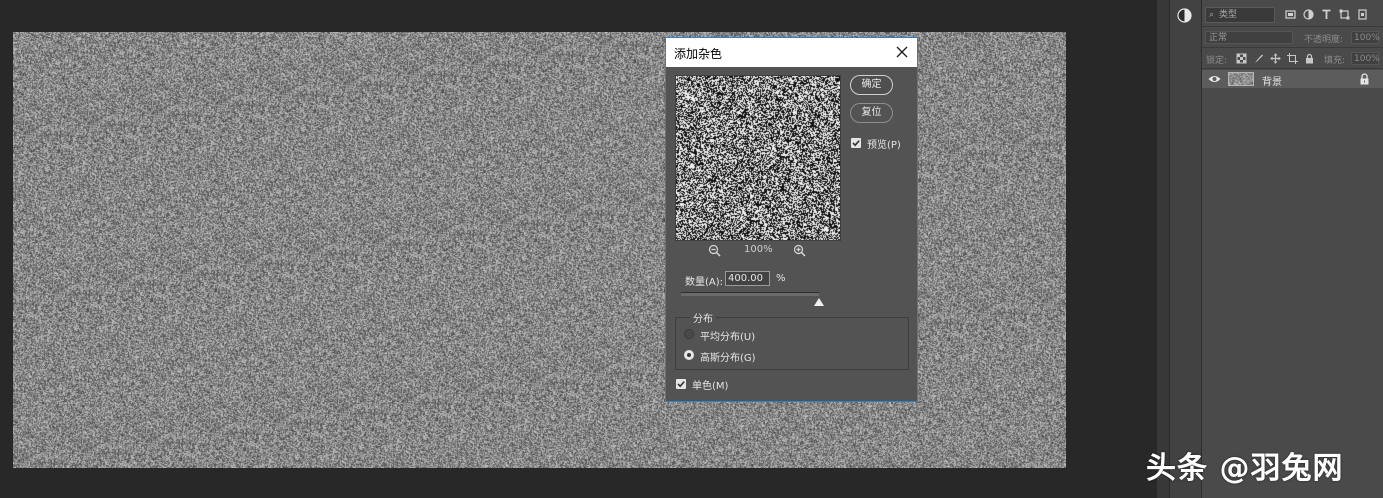 This screenshot has height=498, width=1383. I want to click on shape-filter-icon, so click(1344, 14).